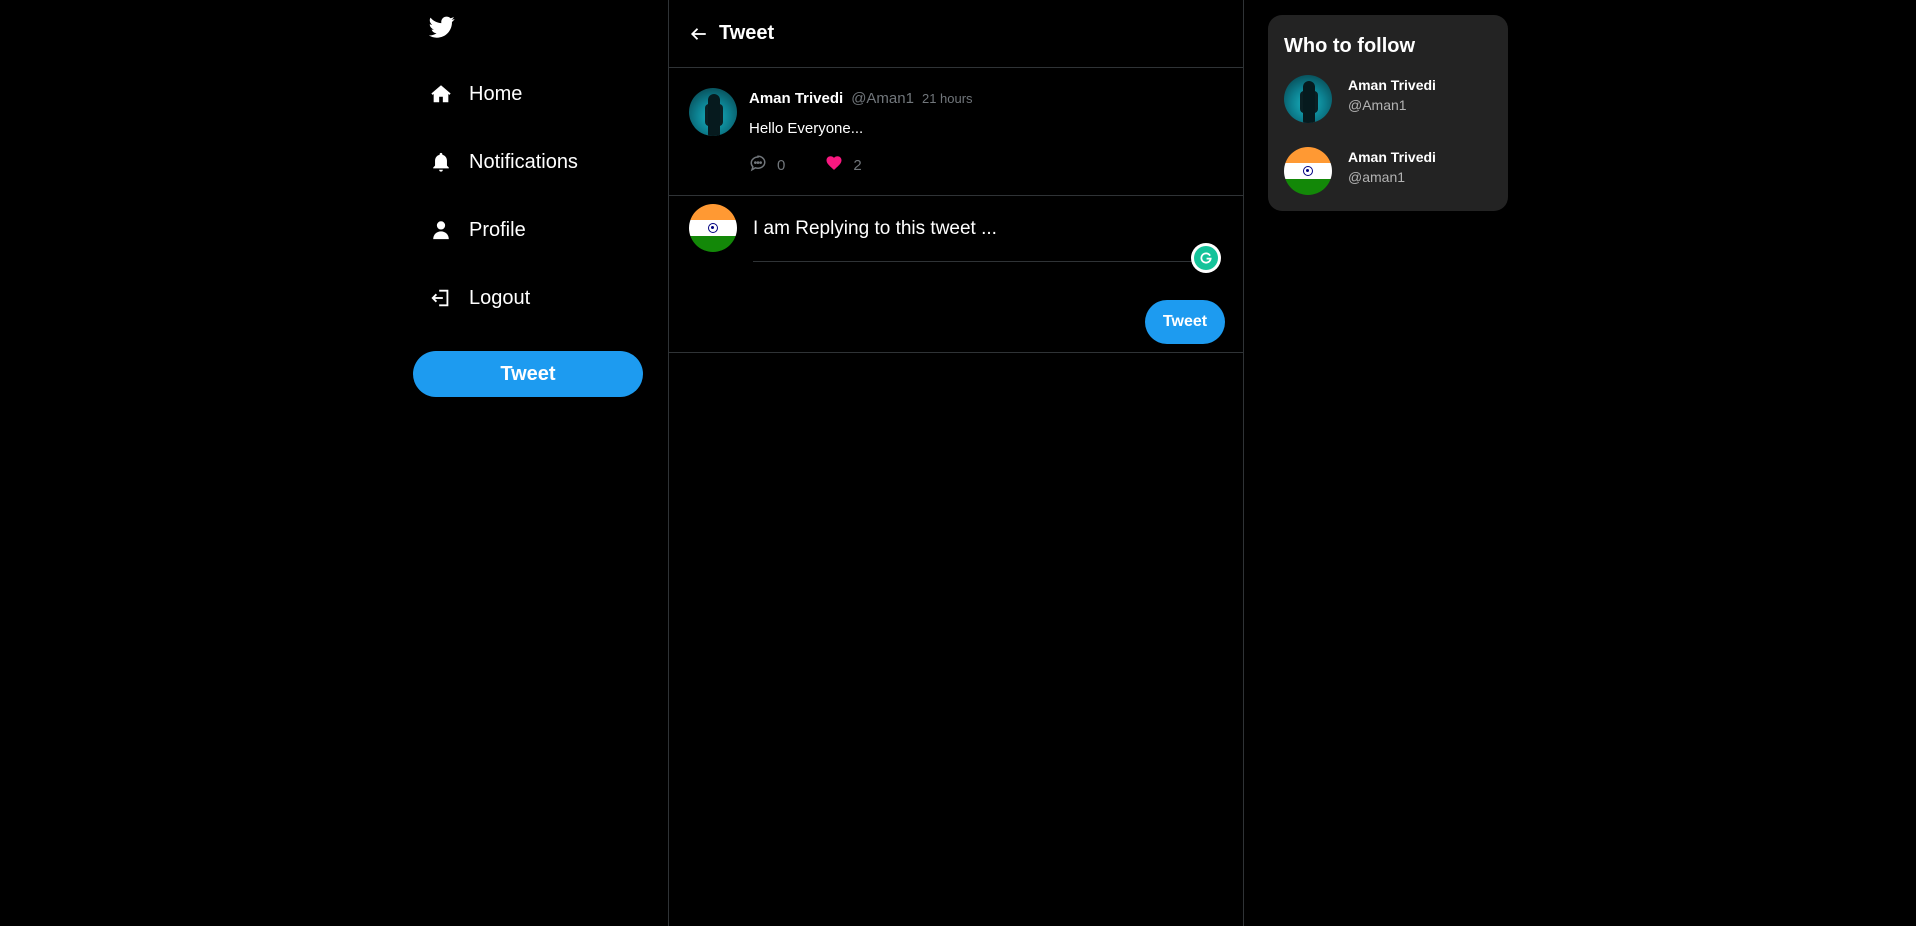  What do you see at coordinates (882, 98) in the screenshot?
I see `tweet-author-handle: @Aman1` at bounding box center [882, 98].